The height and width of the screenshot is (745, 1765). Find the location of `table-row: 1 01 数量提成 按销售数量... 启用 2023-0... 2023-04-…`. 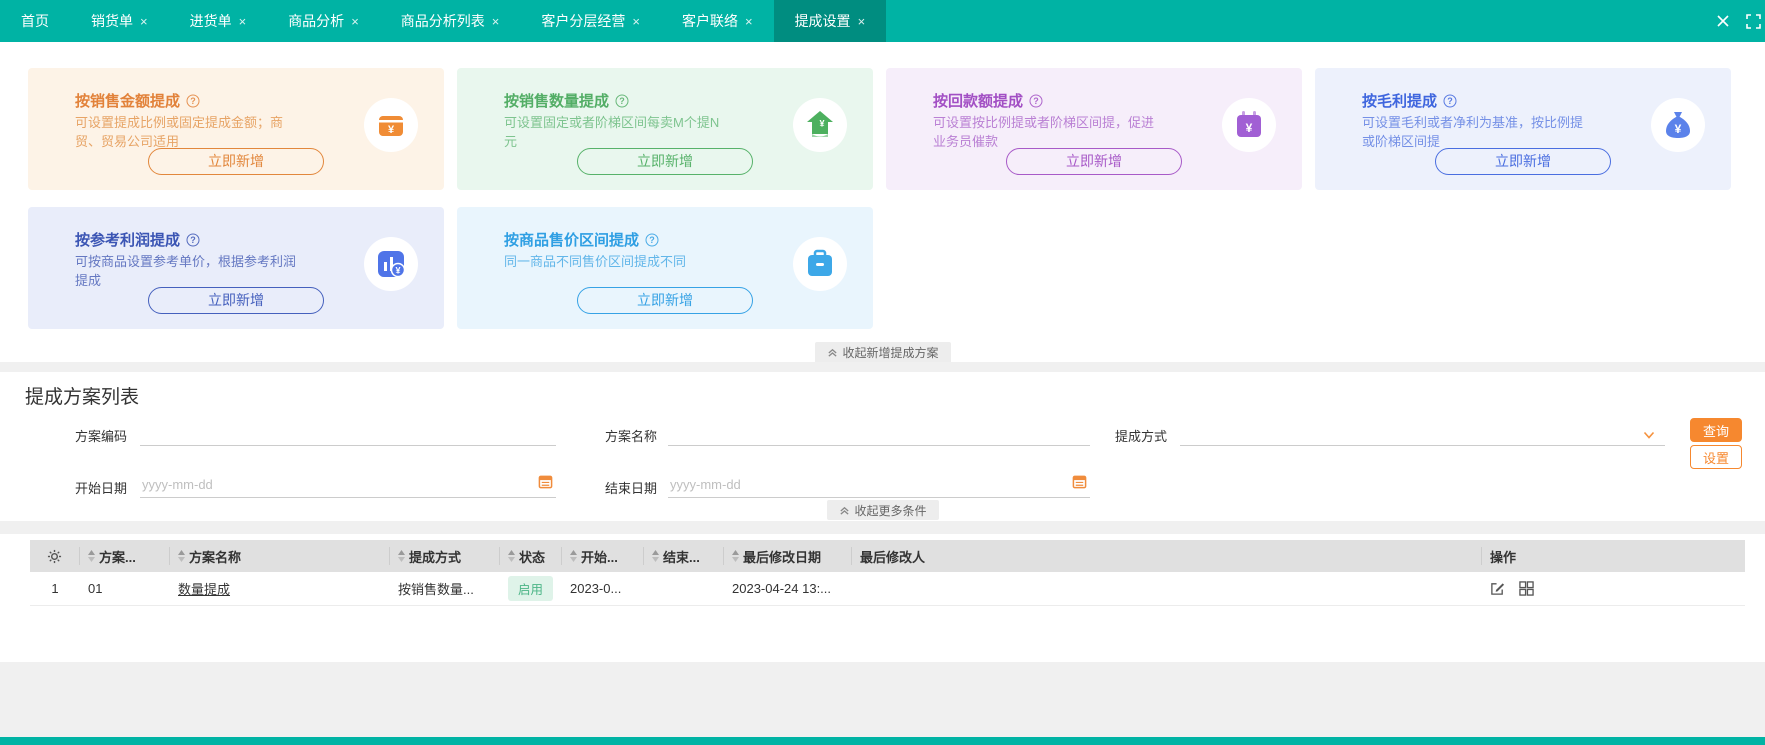

table-row: 1 01 数量提成 按销售数量... 启用 2023-0... 2023-04-… is located at coordinates (887, 589).